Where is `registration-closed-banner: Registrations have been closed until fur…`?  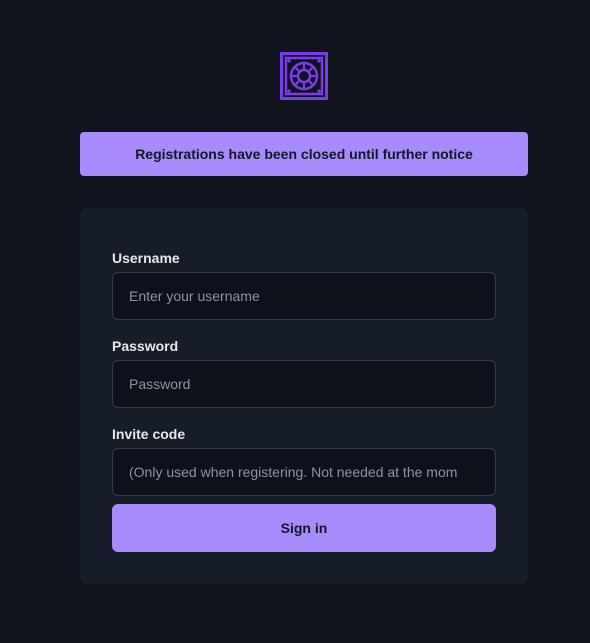
registration-closed-banner: Registrations have been closed until fur… is located at coordinates (304, 154).